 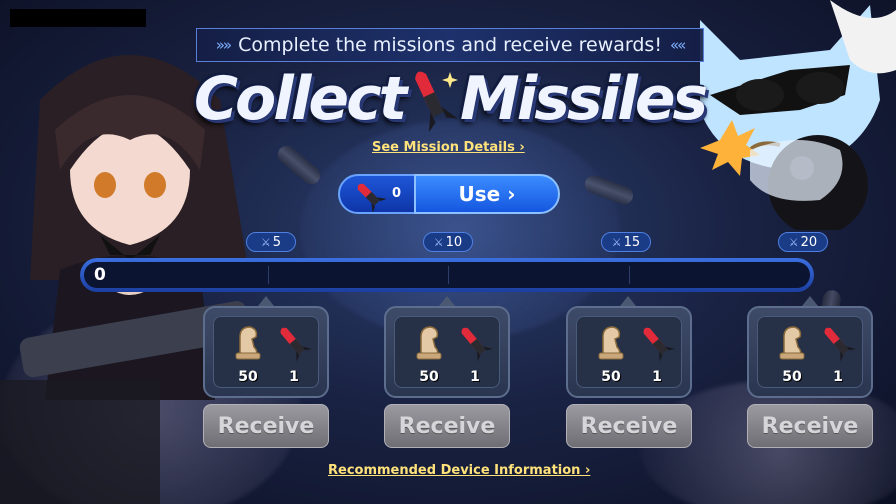 I want to click on redaction-block, so click(x=78, y=18).